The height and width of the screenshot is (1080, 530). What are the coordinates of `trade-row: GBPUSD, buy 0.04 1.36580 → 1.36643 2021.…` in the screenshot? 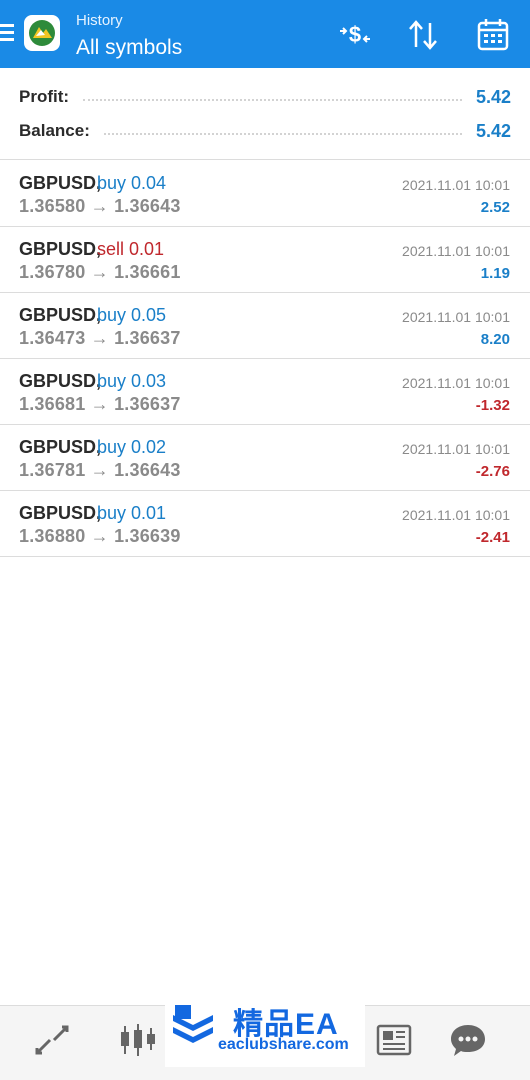 It's located at (265, 194).